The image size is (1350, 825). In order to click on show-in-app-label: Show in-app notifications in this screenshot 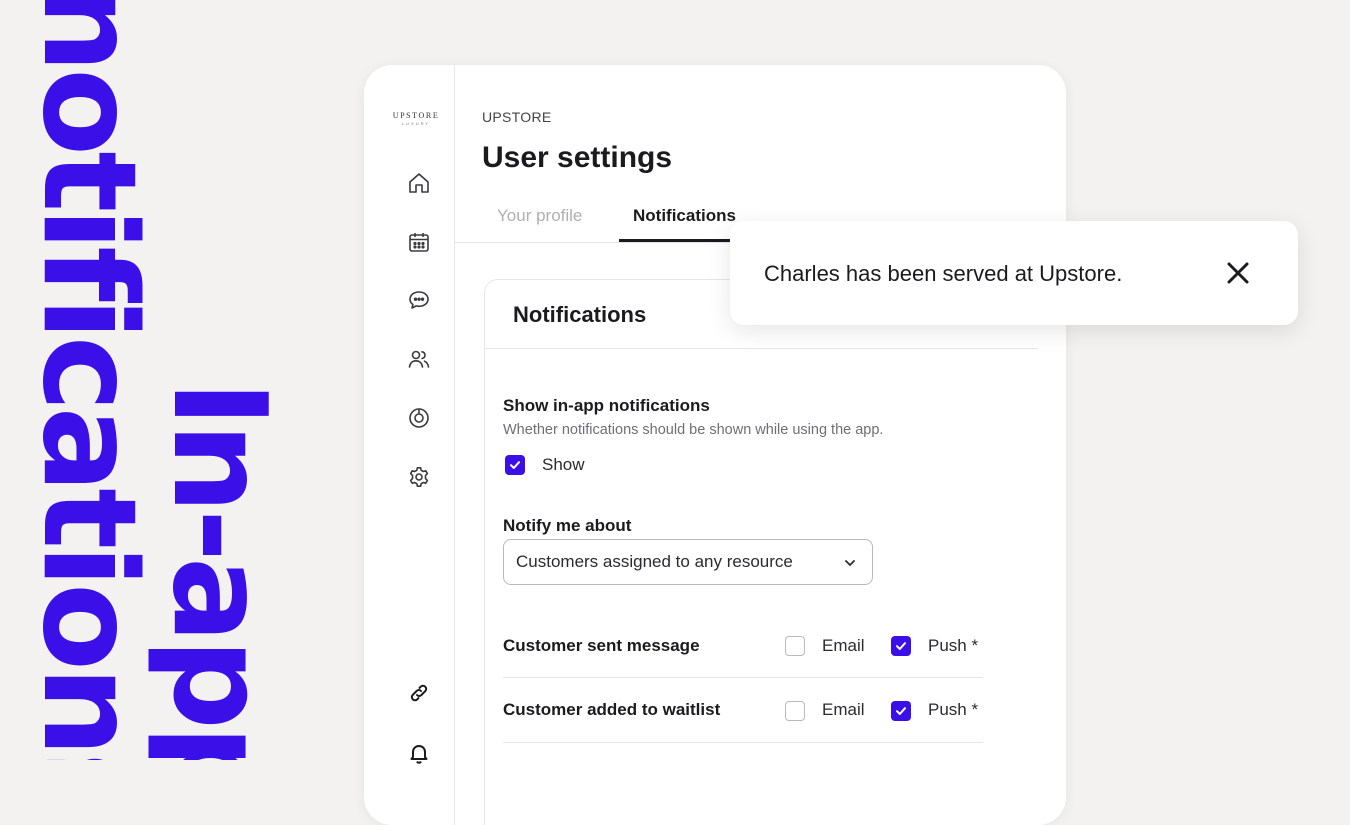, I will do `click(606, 405)`.